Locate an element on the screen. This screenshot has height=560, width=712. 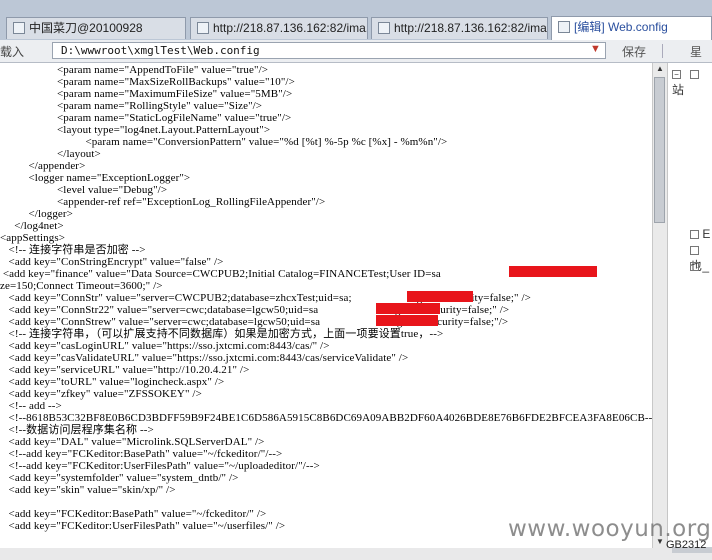
code-line: <appSettings> is located at coordinates (33, 238).